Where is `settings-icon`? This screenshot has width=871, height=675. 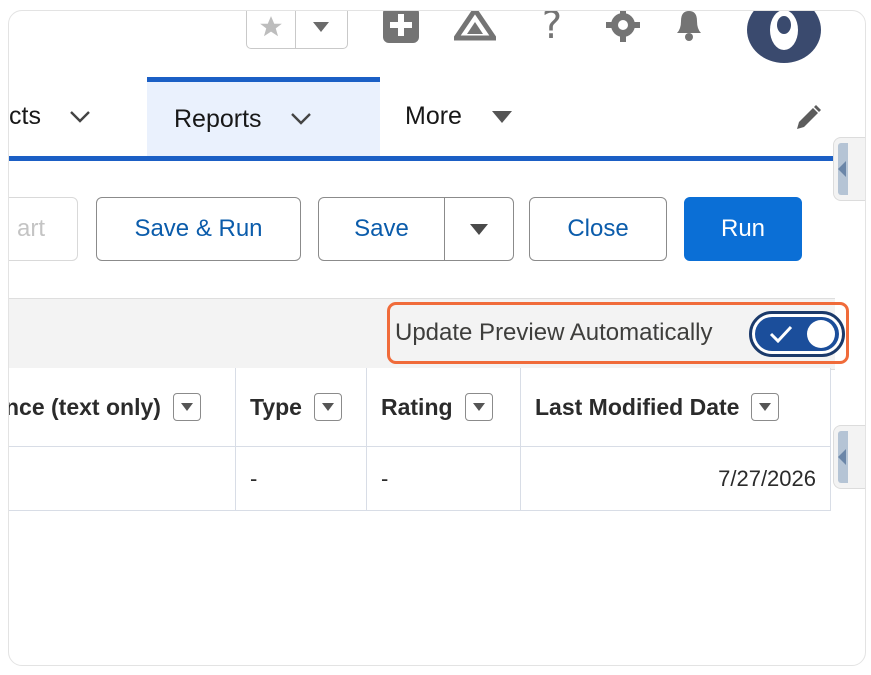 settings-icon is located at coordinates (623, 28).